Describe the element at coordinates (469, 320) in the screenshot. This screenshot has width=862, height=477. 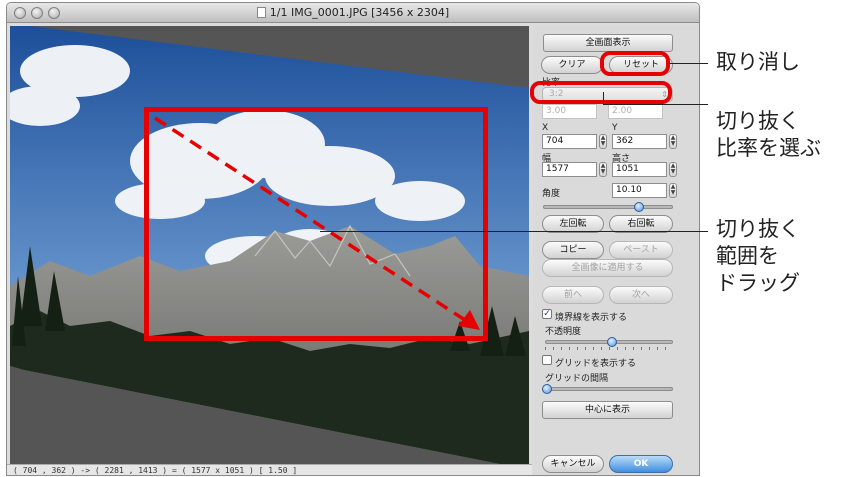
I see `drag-arrow-head-icon` at that location.